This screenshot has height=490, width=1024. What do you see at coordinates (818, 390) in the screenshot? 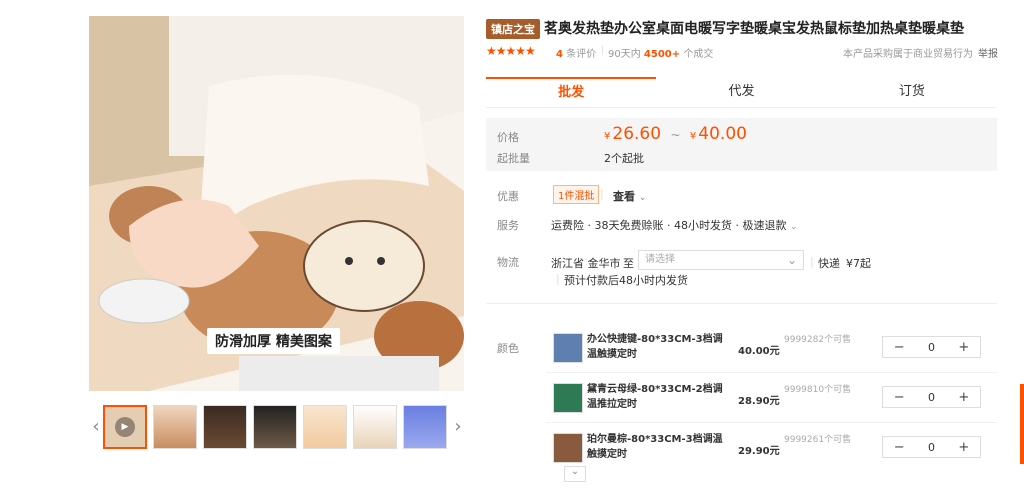
I see `sku-stock: 9999810个可售` at bounding box center [818, 390].